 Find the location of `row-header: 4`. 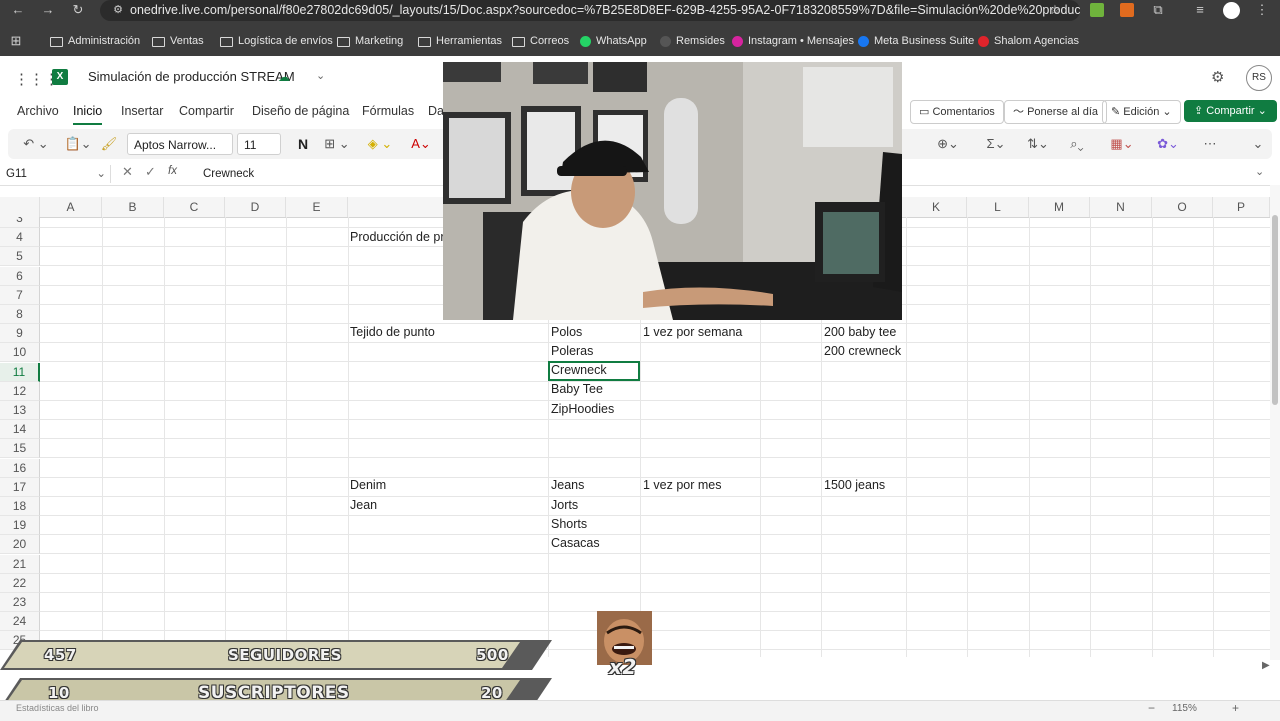

row-header: 4 is located at coordinates (20, 237).